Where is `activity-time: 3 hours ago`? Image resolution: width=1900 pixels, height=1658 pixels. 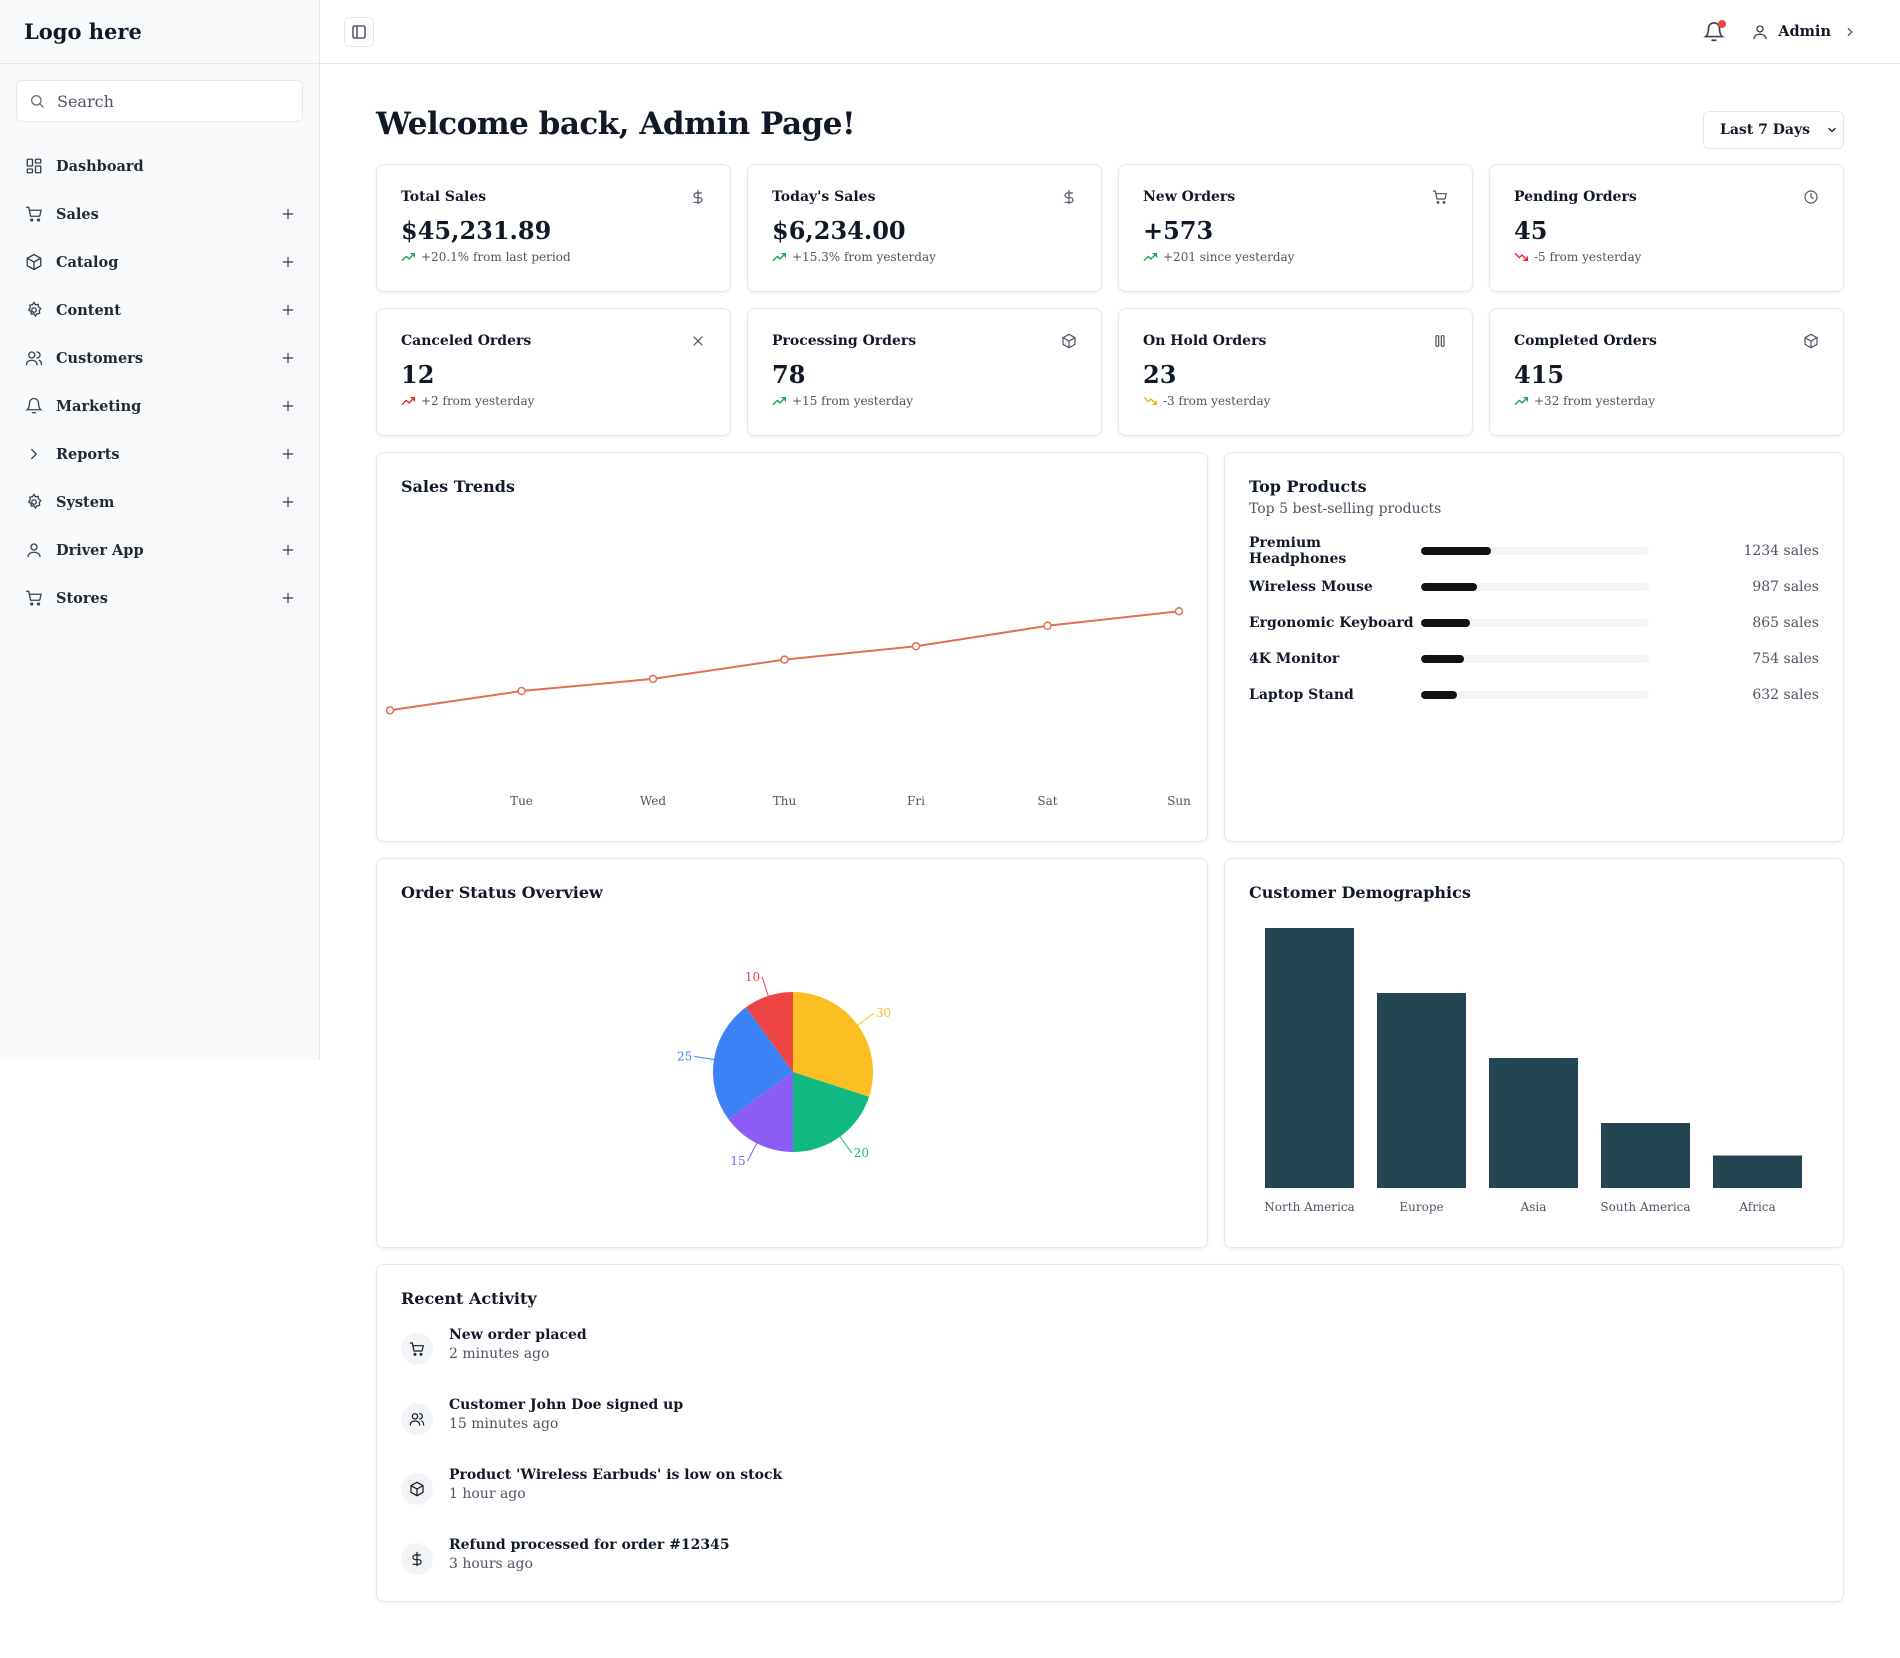
activity-time: 3 hours ago is located at coordinates (491, 1564).